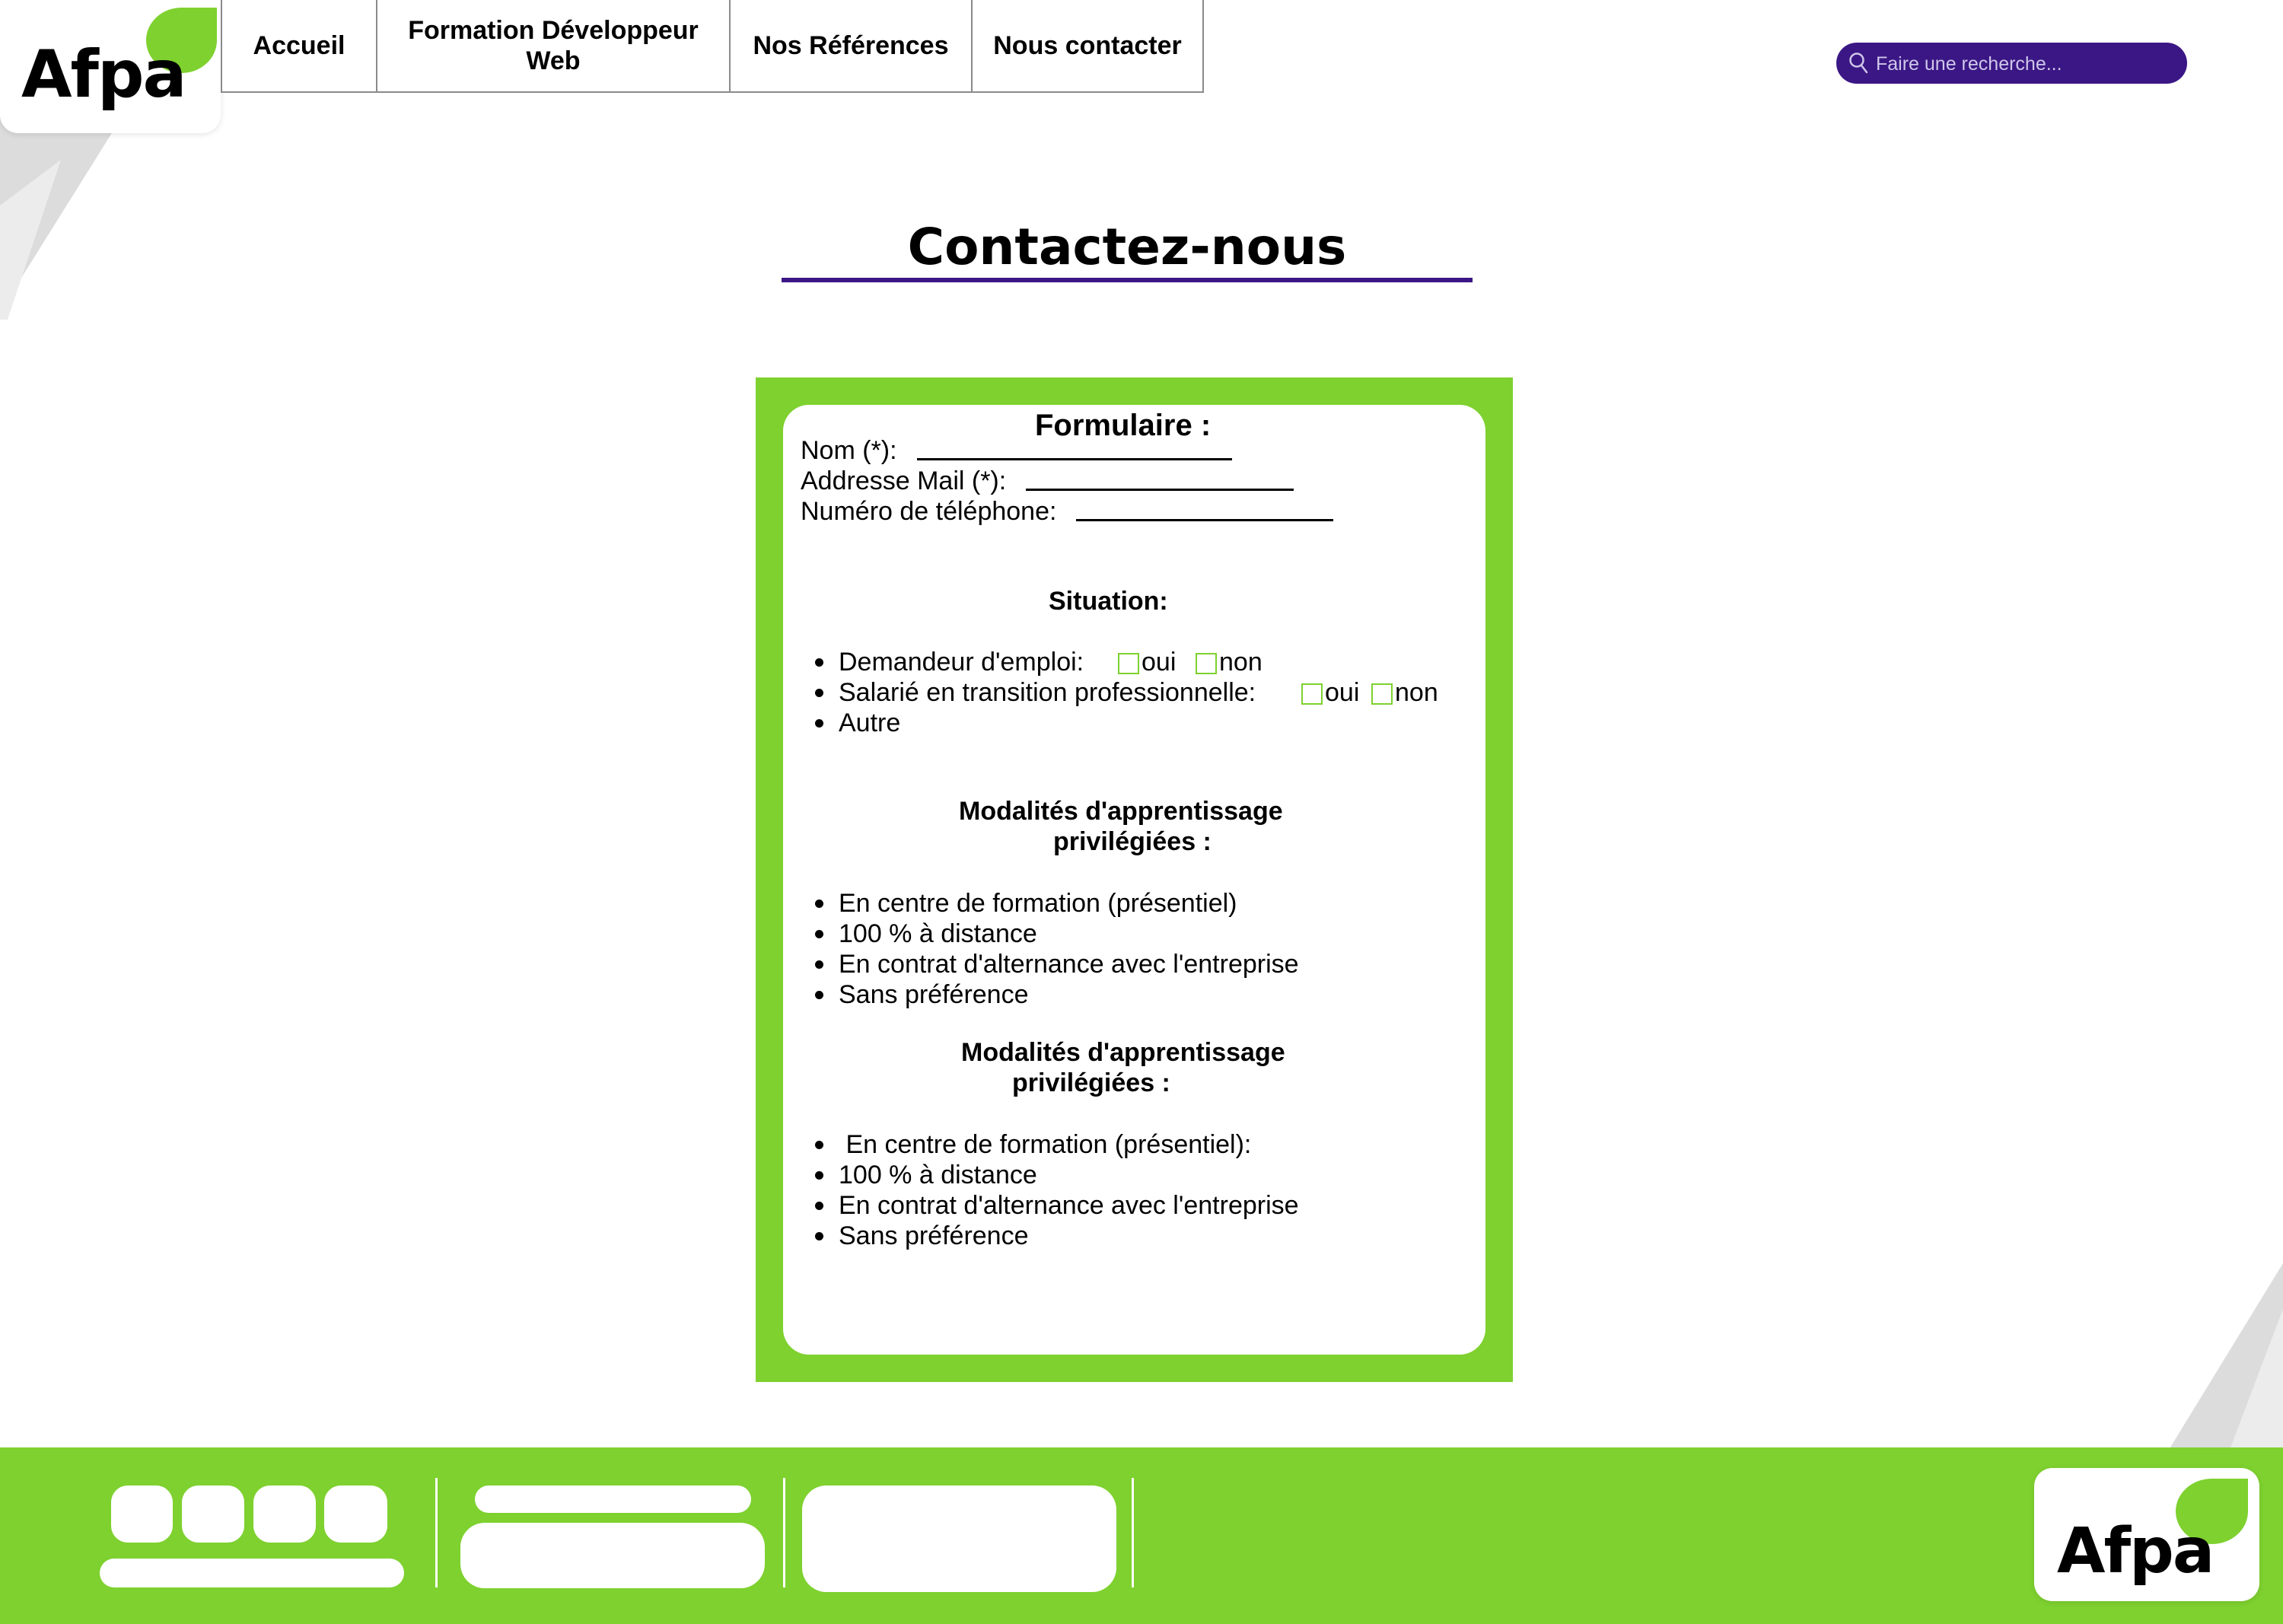 The height and width of the screenshot is (1624, 2283). Describe the element at coordinates (1038, 904) in the screenshot. I see `list-item: En centre de formation (présentiel)` at that location.